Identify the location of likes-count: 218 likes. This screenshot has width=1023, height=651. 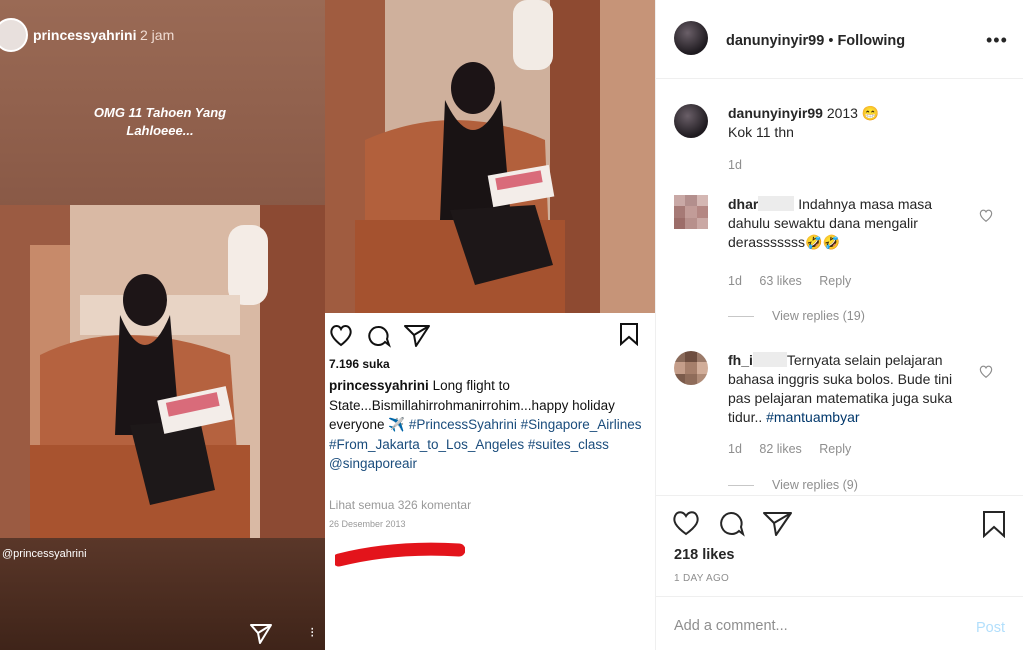
(704, 555).